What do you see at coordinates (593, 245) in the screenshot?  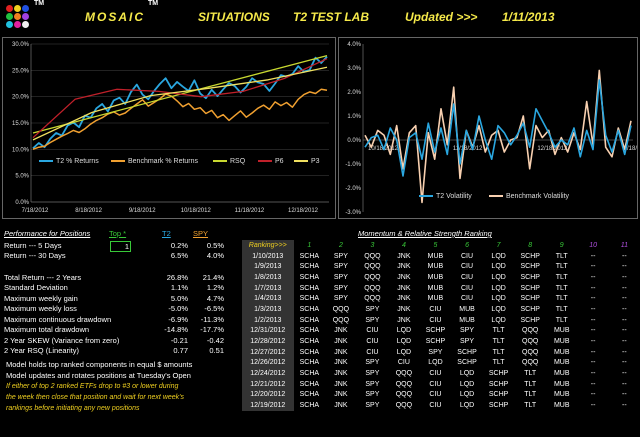 I see `ranking-col-header: 10` at bounding box center [593, 245].